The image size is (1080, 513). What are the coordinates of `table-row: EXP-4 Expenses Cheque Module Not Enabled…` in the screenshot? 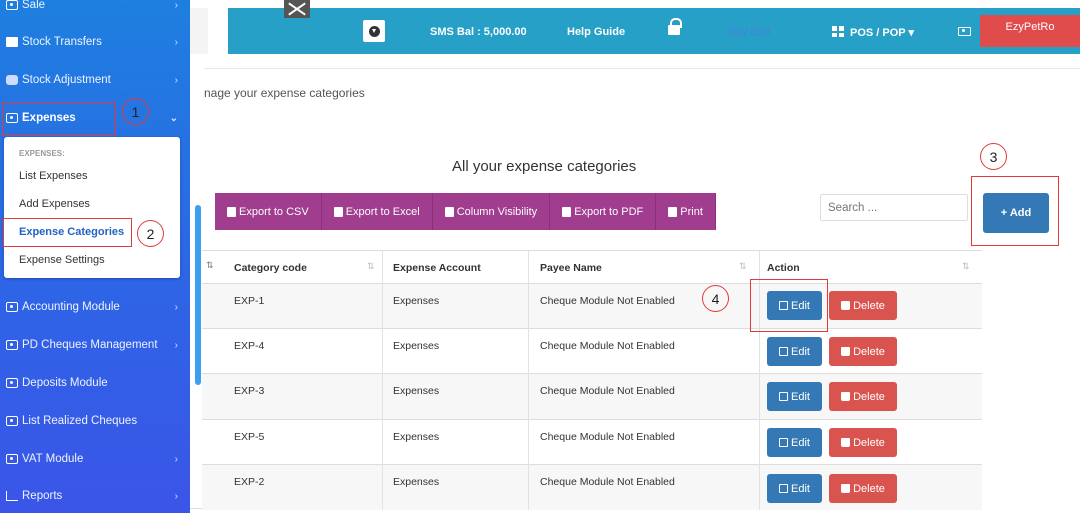 It's located at (592, 350).